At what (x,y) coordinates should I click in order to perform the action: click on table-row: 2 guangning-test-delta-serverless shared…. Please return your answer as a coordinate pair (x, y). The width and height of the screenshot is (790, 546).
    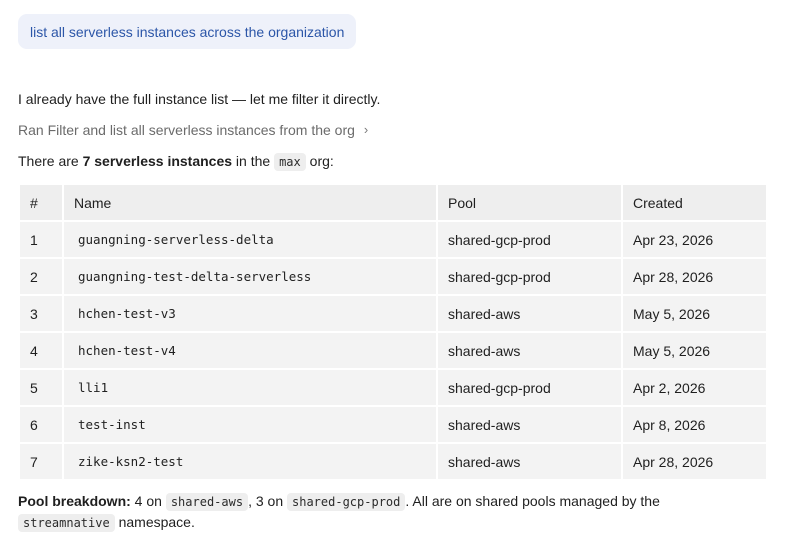
    Looking at the image, I should click on (393, 276).